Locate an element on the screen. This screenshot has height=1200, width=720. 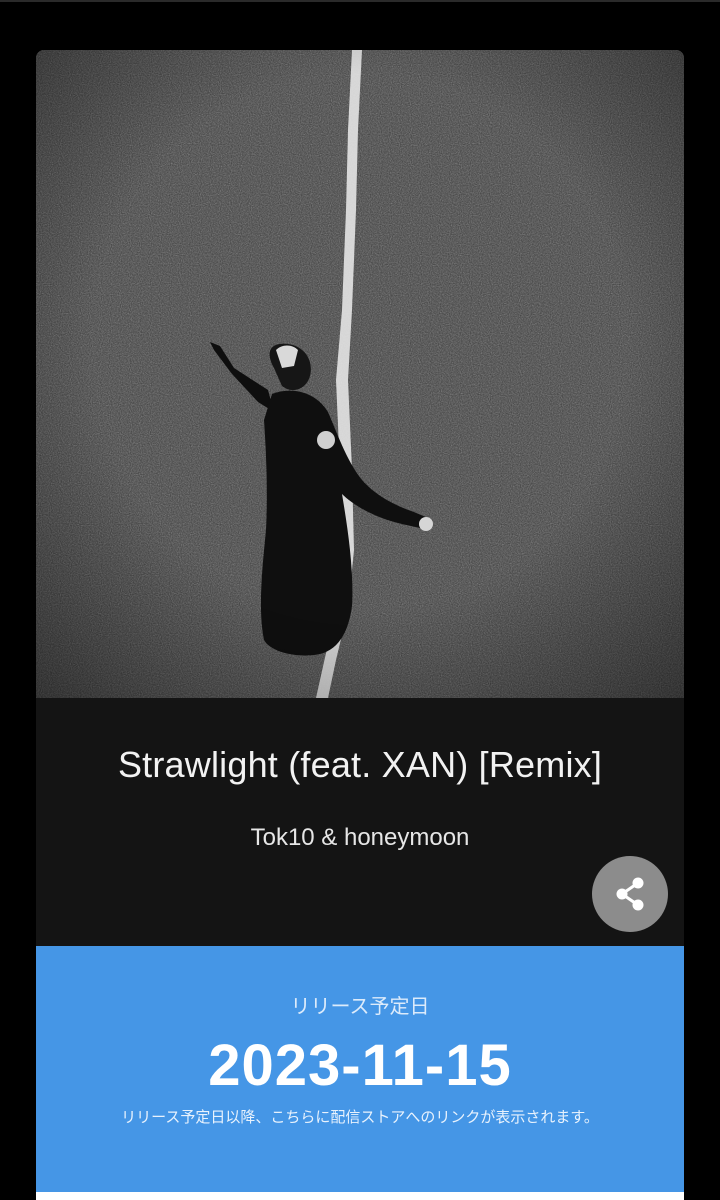
release-label: リリース予定日 is located at coordinates (360, 1007).